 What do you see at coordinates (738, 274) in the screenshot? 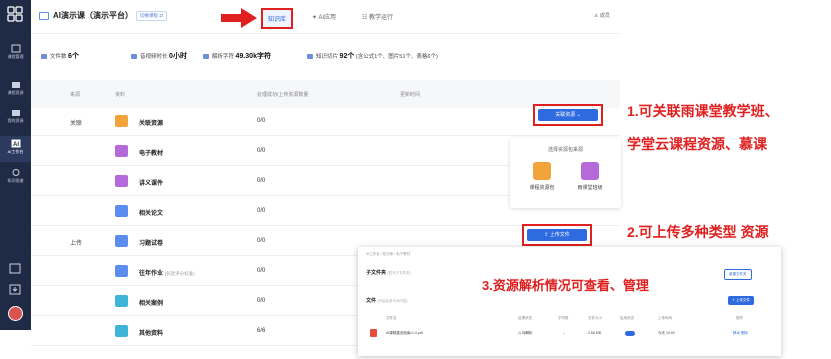
I see `new-folder-button: 新建文件夹` at bounding box center [738, 274].